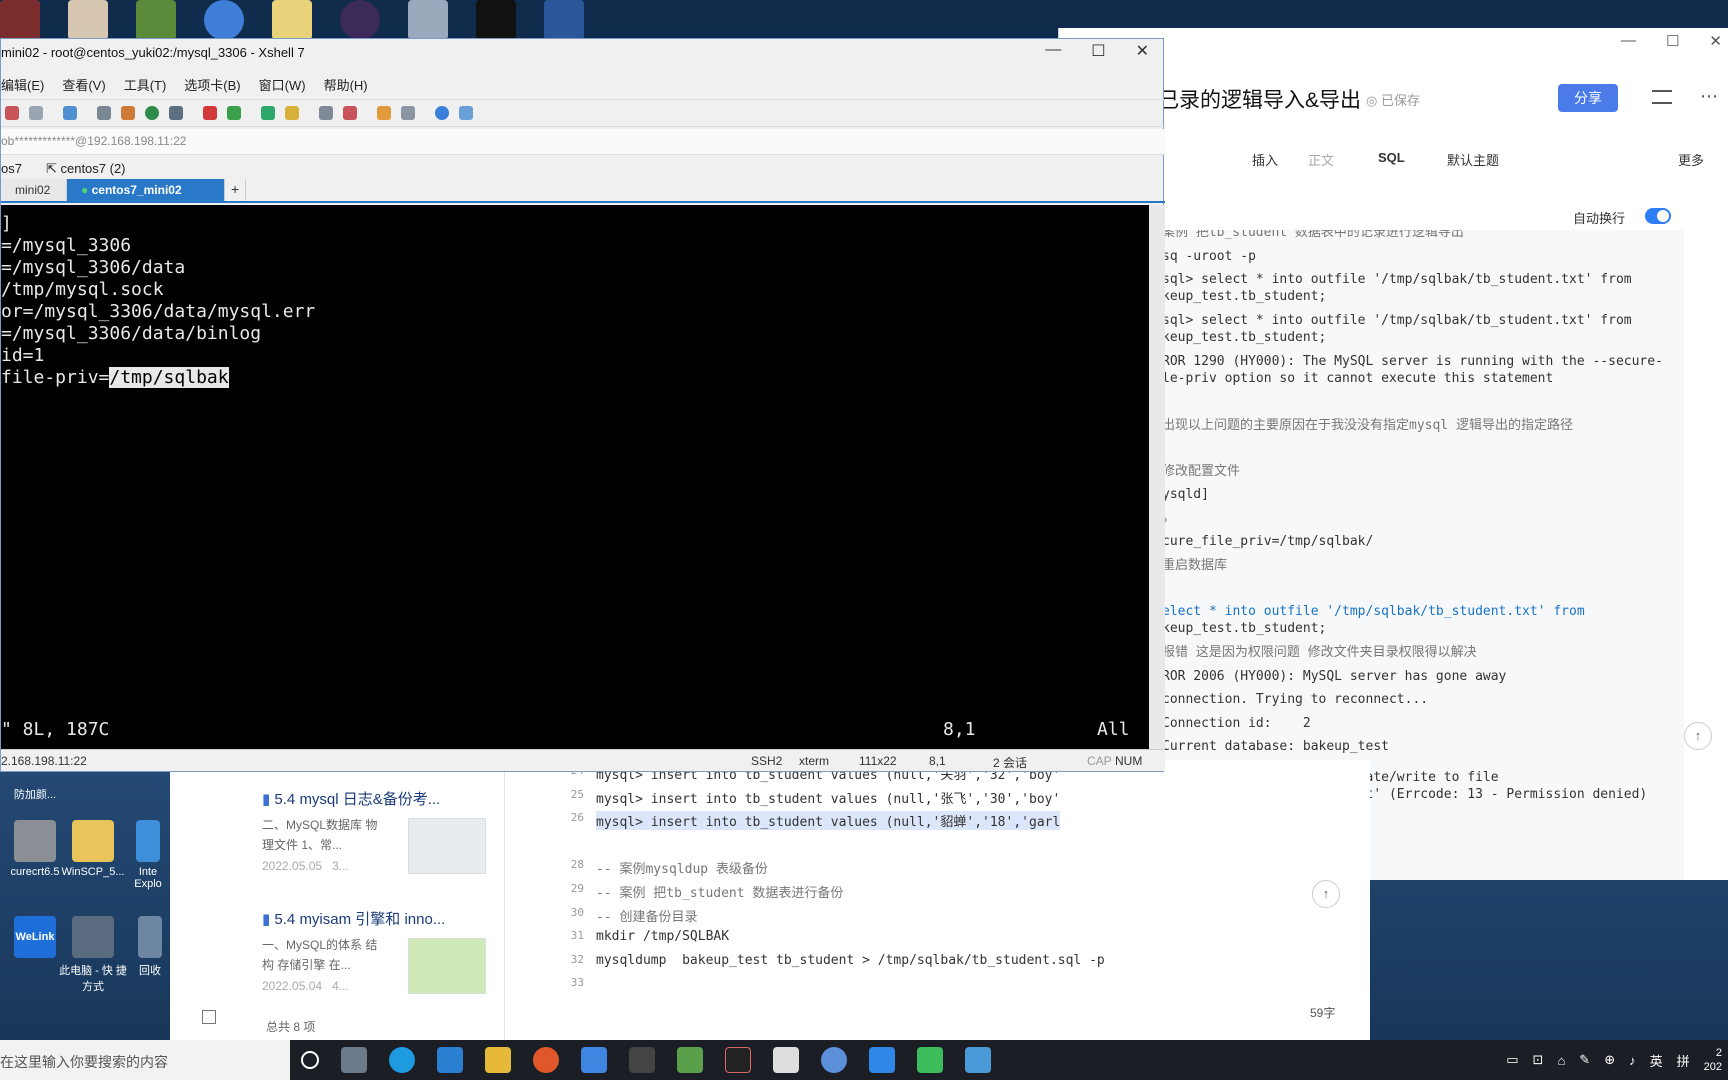 The height and width of the screenshot is (1080, 1728). Describe the element at coordinates (583, 142) in the screenshot. I see `address-bar: ob*************@192.168.198.11:22` at that location.